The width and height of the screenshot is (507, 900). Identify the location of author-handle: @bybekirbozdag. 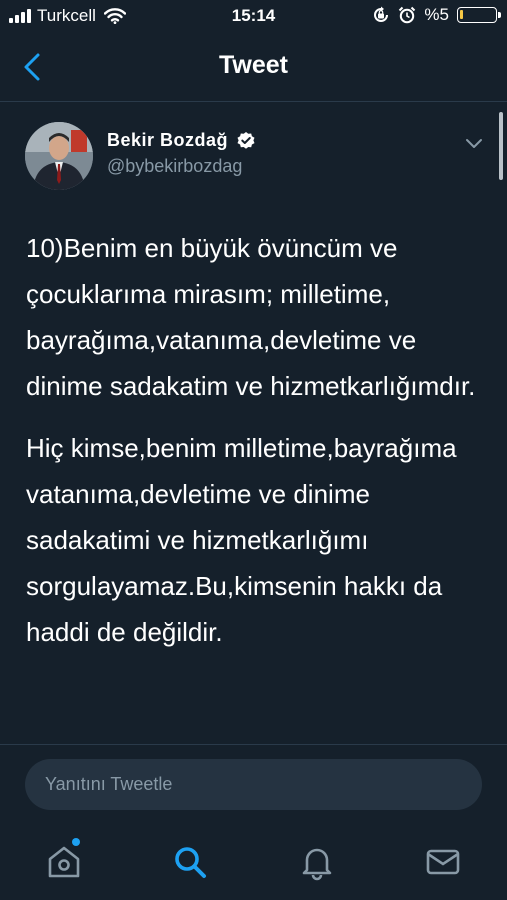
(174, 166).